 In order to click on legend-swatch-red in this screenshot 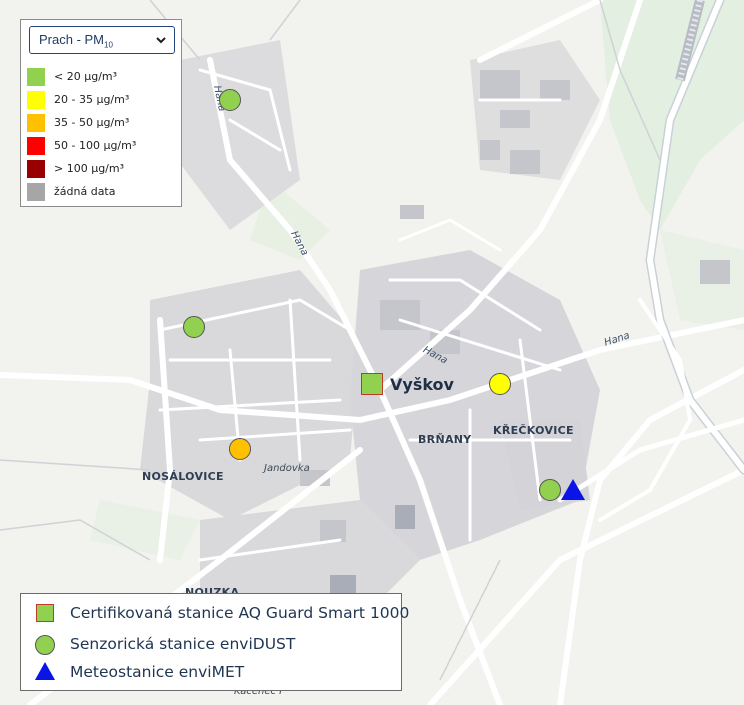, I will do `click(36, 146)`.